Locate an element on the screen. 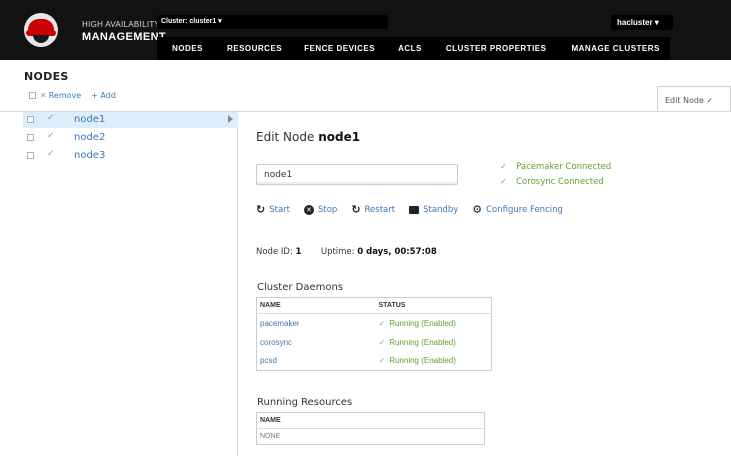 The image size is (731, 456). select-all-checkbox is located at coordinates (32, 95).